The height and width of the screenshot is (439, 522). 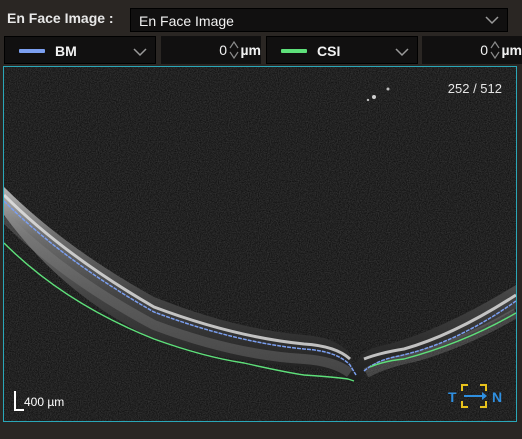 I want to click on enface-toolbar: En Face Image, so click(x=261, y=19).